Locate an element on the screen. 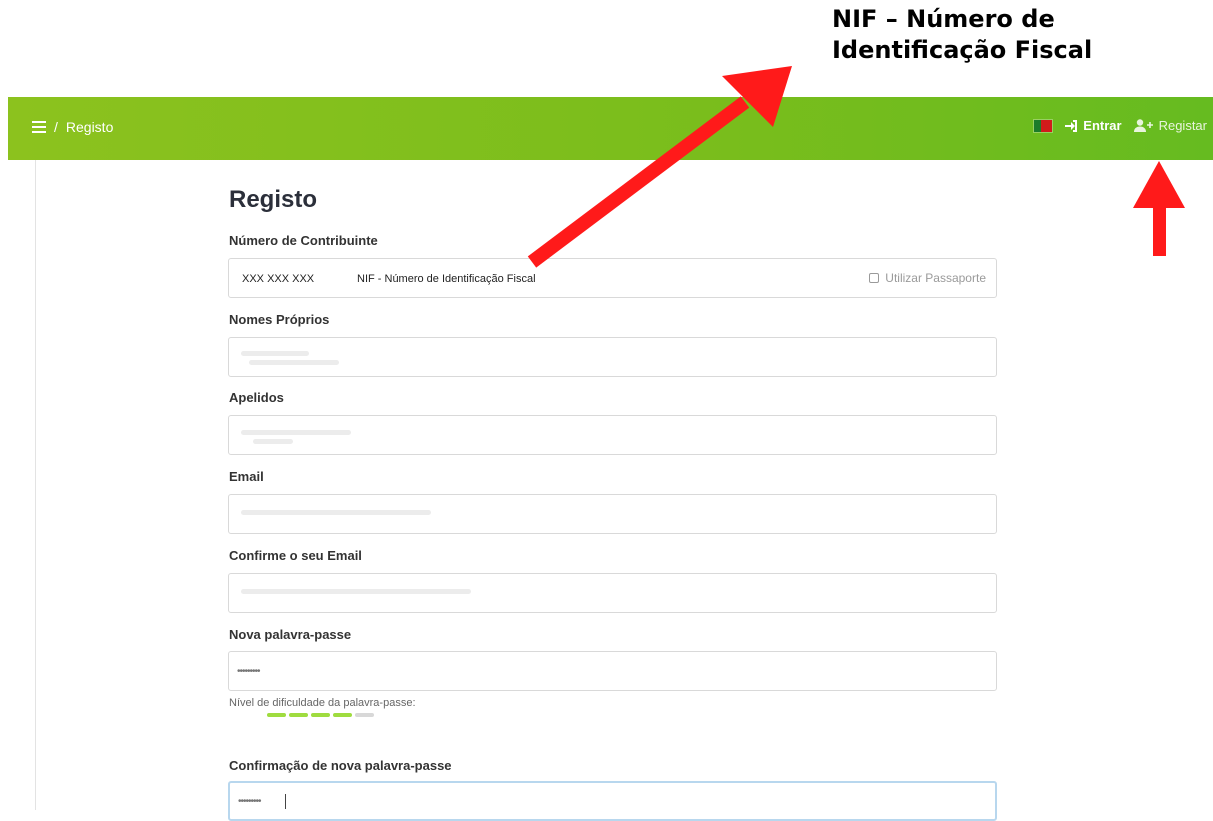 This screenshot has height=821, width=1213. password-strength-meter is located at coordinates (320, 715).